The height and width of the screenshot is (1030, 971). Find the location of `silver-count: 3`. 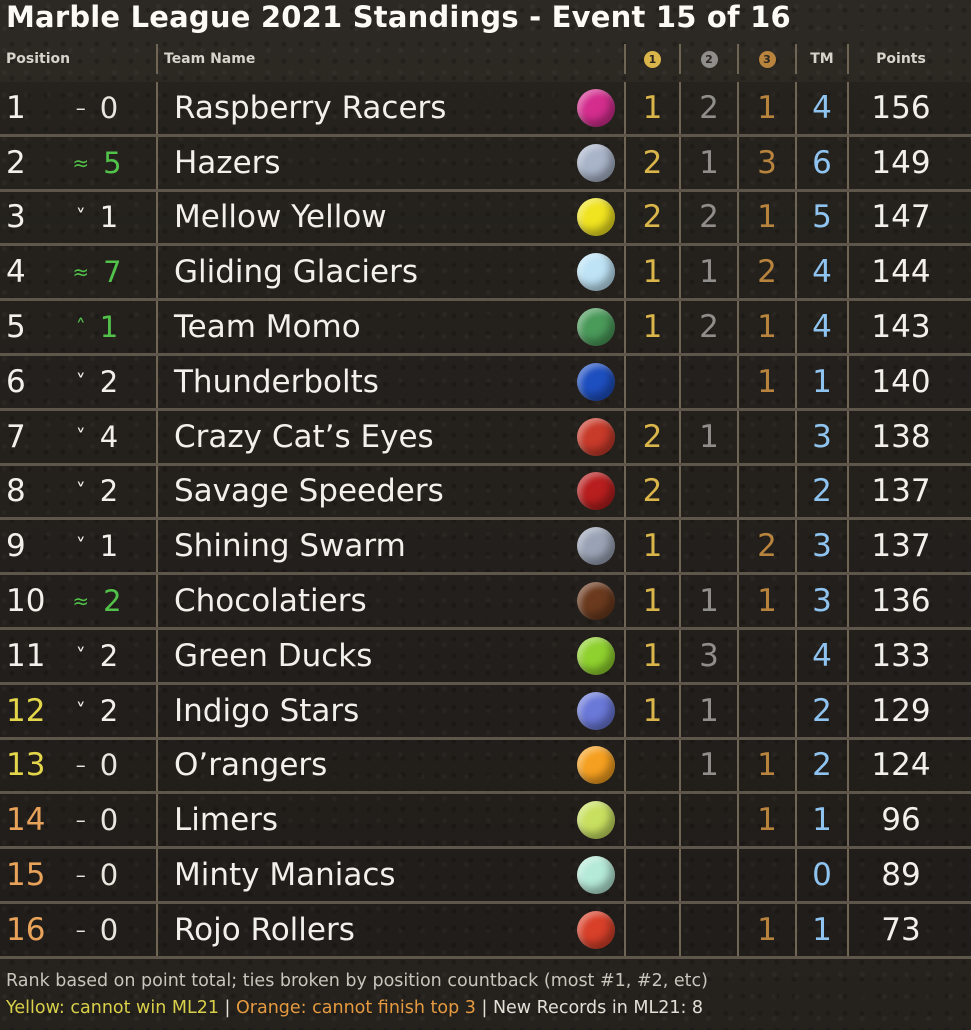

silver-count: 3 is located at coordinates (710, 655).